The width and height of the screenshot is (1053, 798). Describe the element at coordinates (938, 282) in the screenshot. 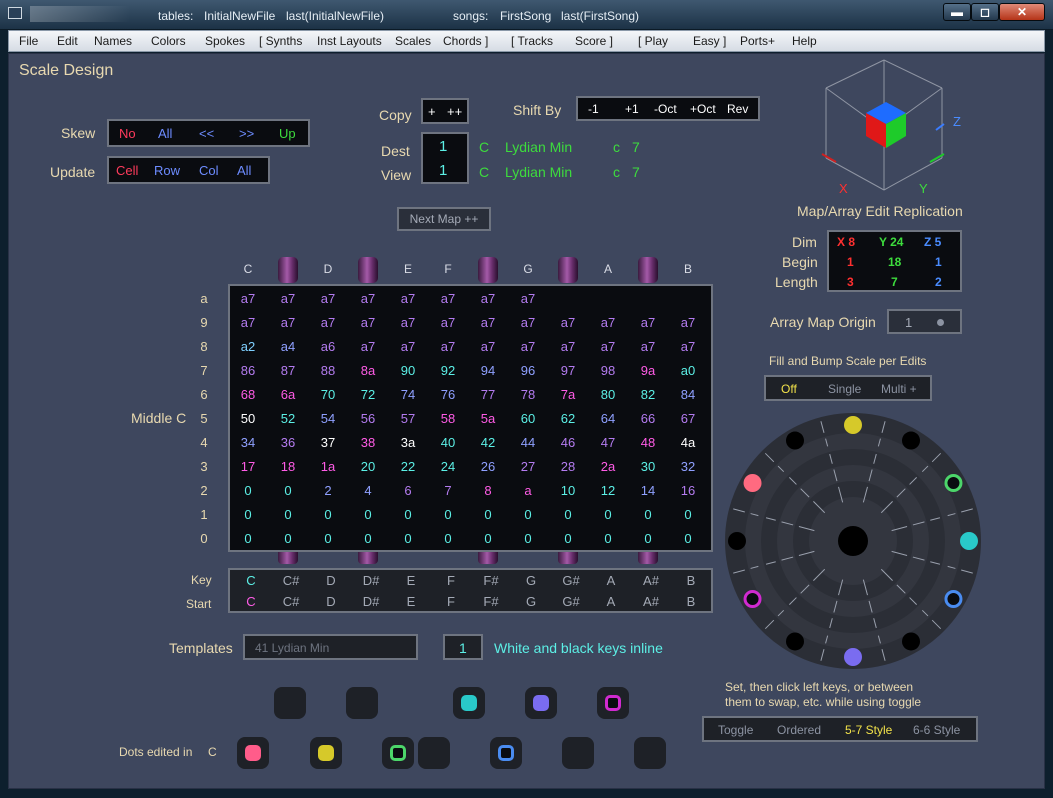

I see `rep-length-z: 2` at that location.